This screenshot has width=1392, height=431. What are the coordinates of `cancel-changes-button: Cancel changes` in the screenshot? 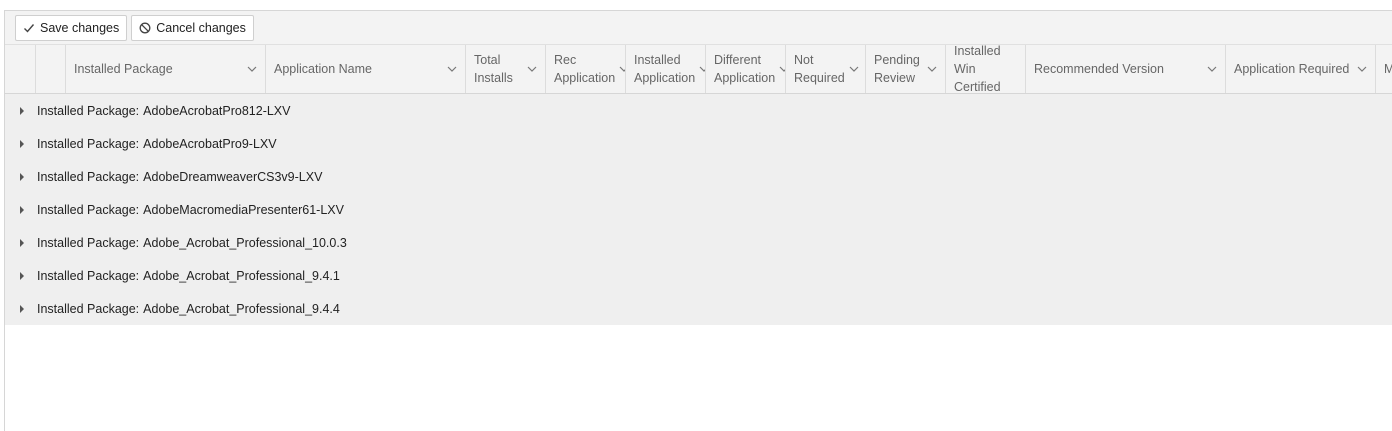 It's located at (192, 27).